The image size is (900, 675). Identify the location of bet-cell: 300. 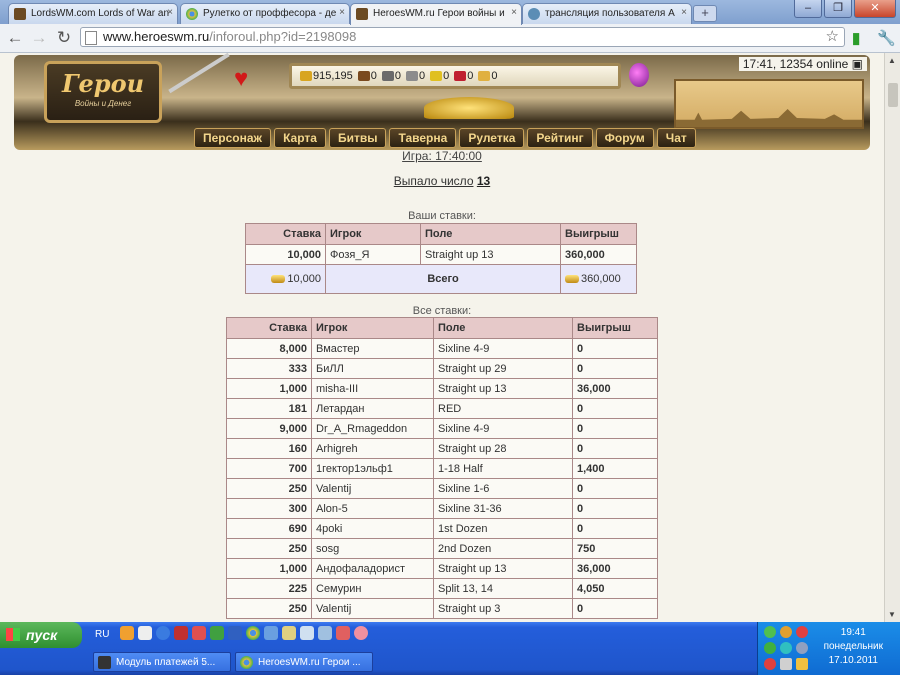
(269, 508).